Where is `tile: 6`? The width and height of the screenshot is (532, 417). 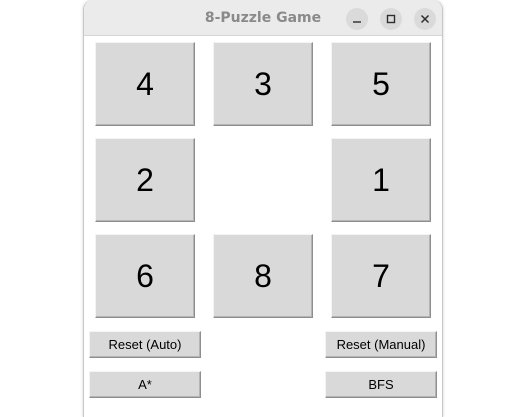 tile: 6 is located at coordinates (145, 276).